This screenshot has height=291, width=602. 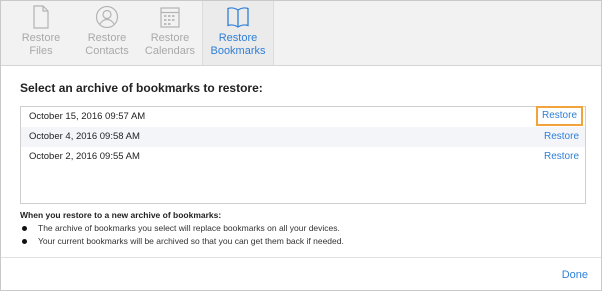 I want to click on list-item: October 2, 2016 09:55 AM Restore, so click(x=303, y=157).